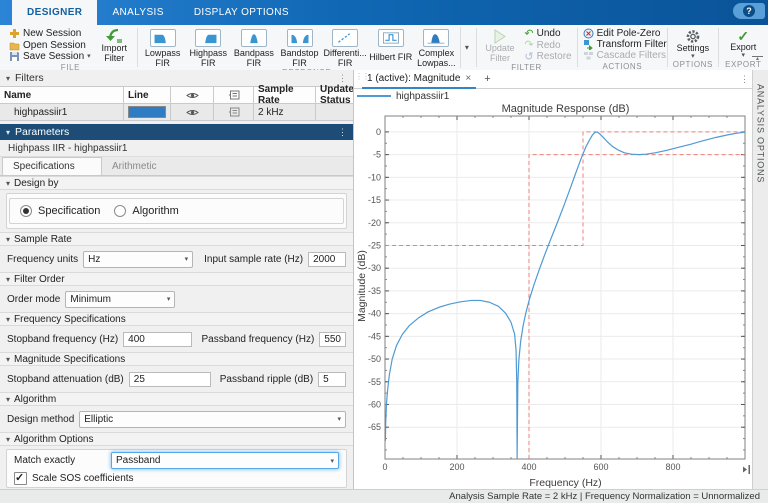 This screenshot has height=503, width=768. I want to click on import-filter-icon, so click(114, 36).